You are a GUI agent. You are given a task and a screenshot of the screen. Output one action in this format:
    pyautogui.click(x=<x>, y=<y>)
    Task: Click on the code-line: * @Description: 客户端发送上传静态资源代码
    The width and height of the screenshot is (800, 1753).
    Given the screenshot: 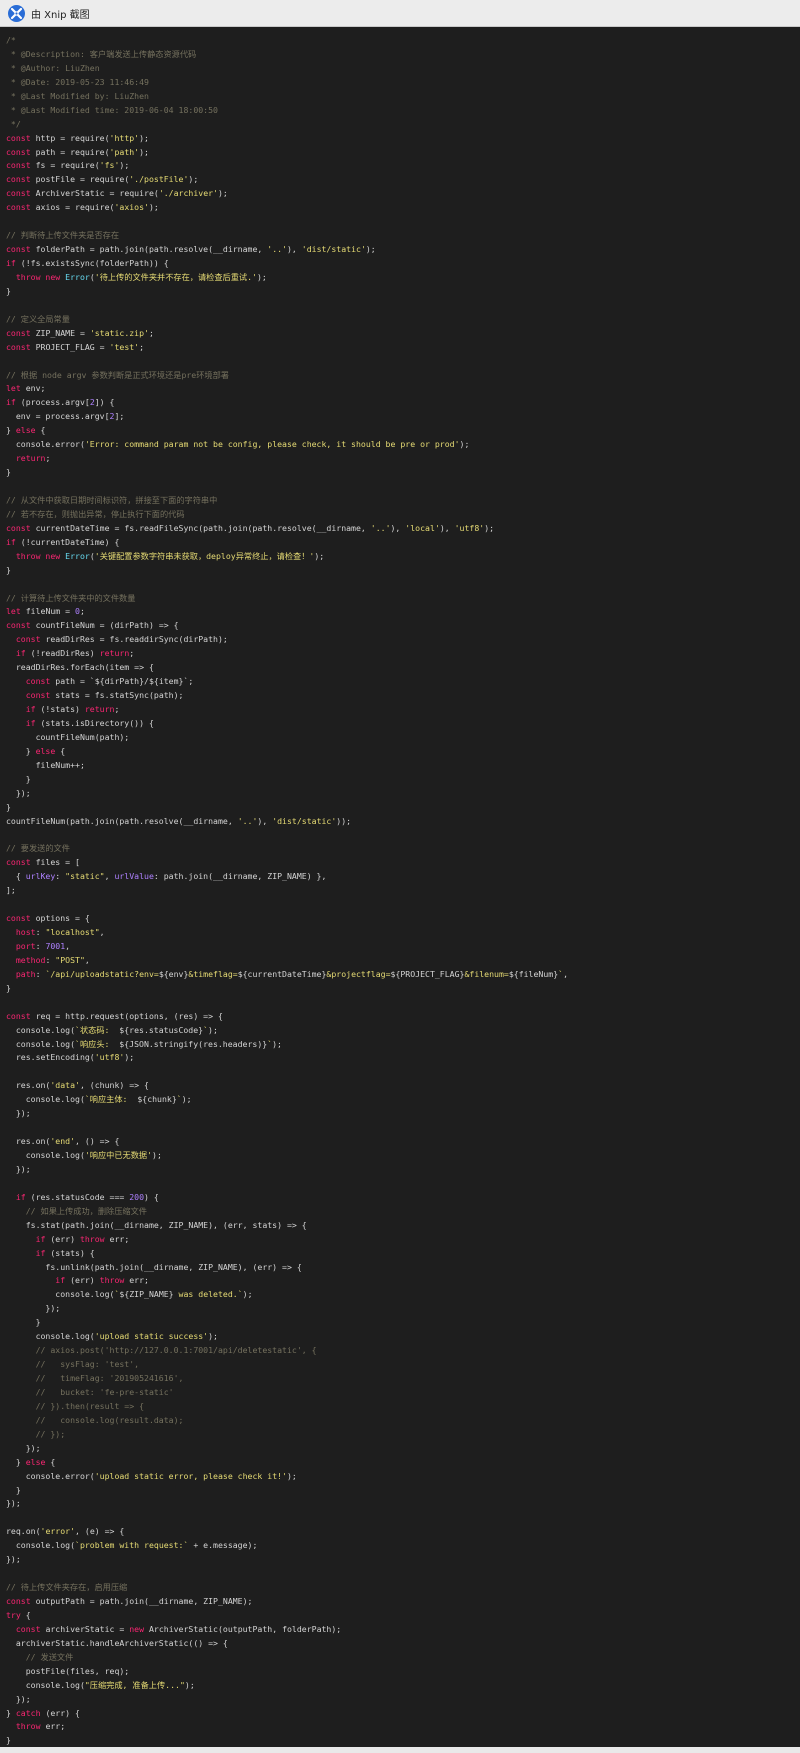 What is the action you would take?
    pyautogui.click(x=401, y=55)
    